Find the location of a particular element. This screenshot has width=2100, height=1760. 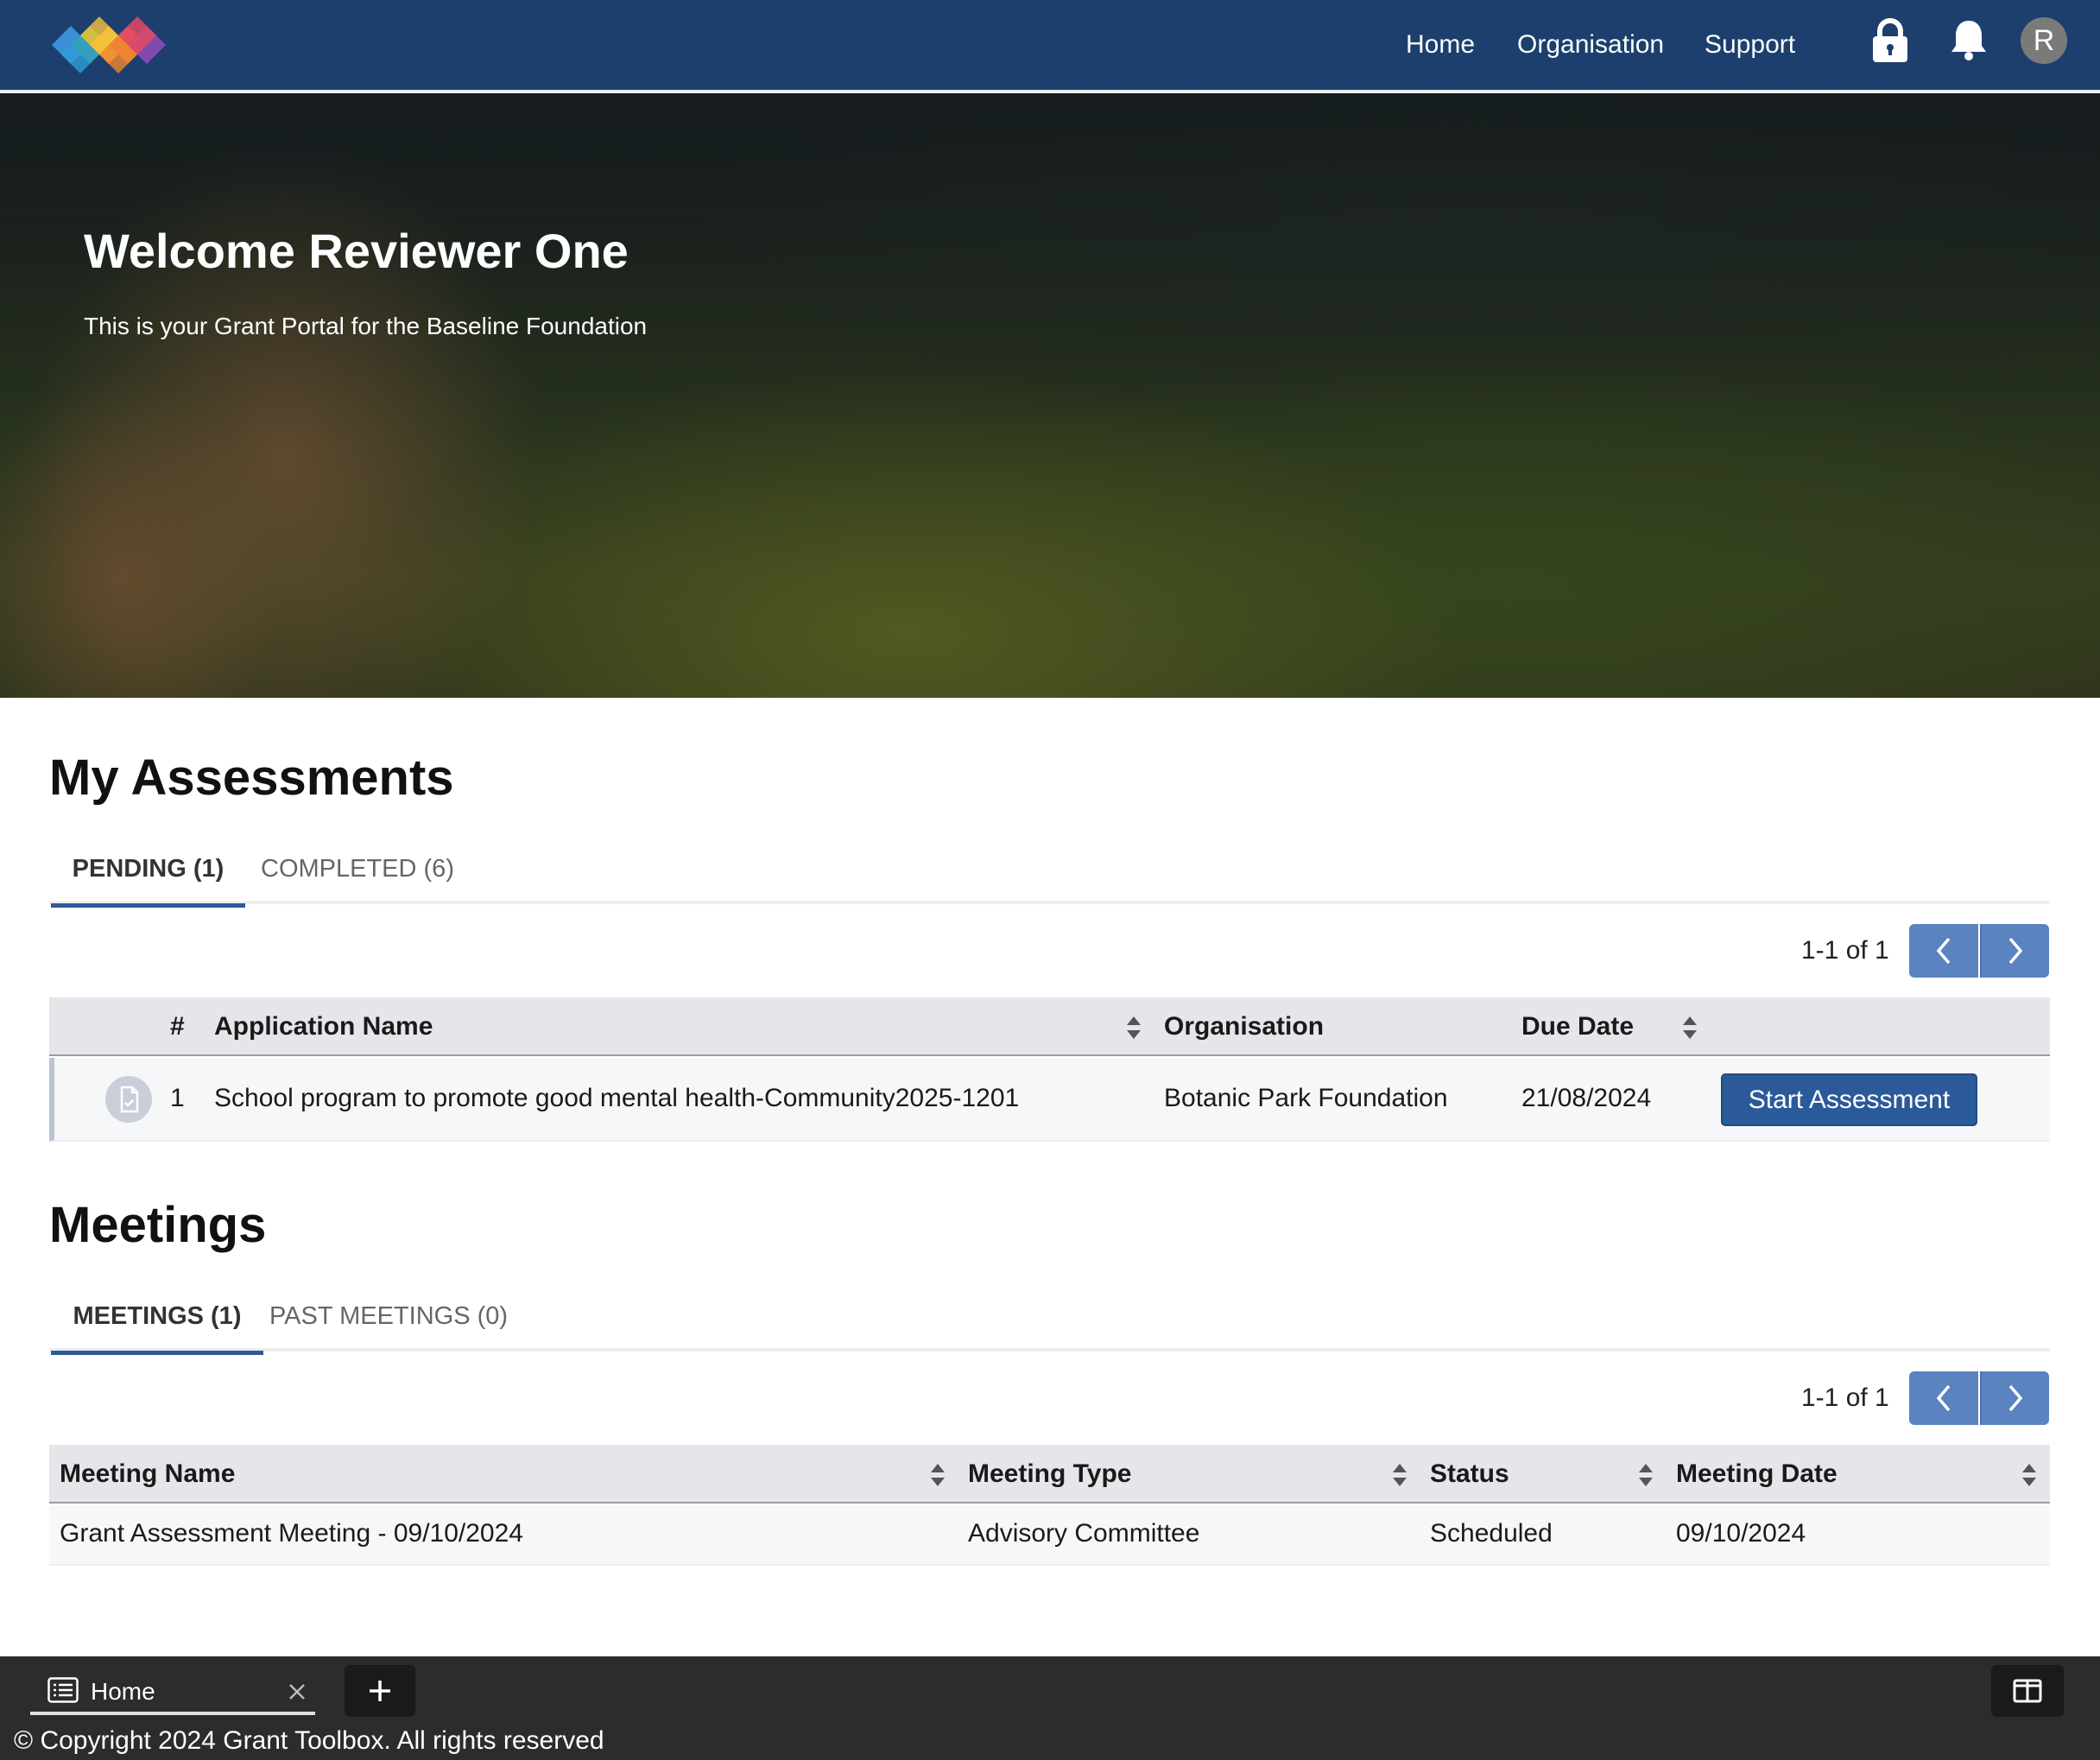

new-tab-button is located at coordinates (380, 1691).